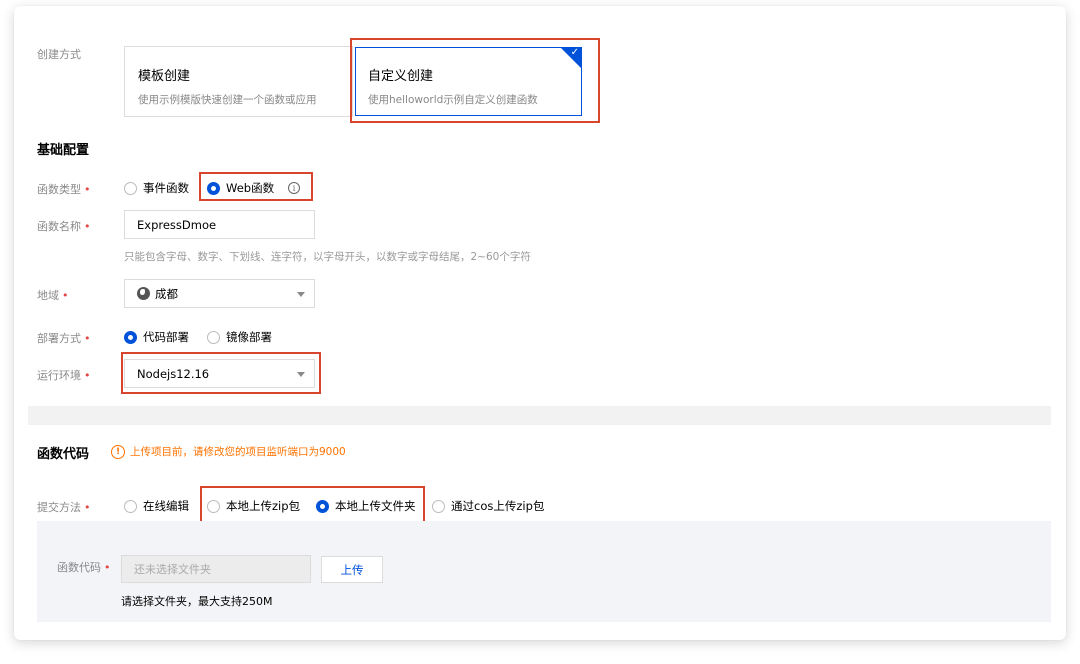  I want to click on radio-cos-zip: 通过cos上传zip包, so click(488, 506).